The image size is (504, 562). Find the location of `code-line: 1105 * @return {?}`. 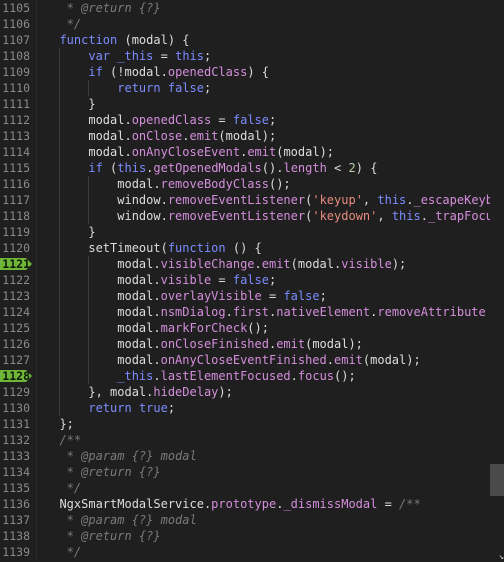

code-line: 1105 * @return {?} is located at coordinates (252, 8).